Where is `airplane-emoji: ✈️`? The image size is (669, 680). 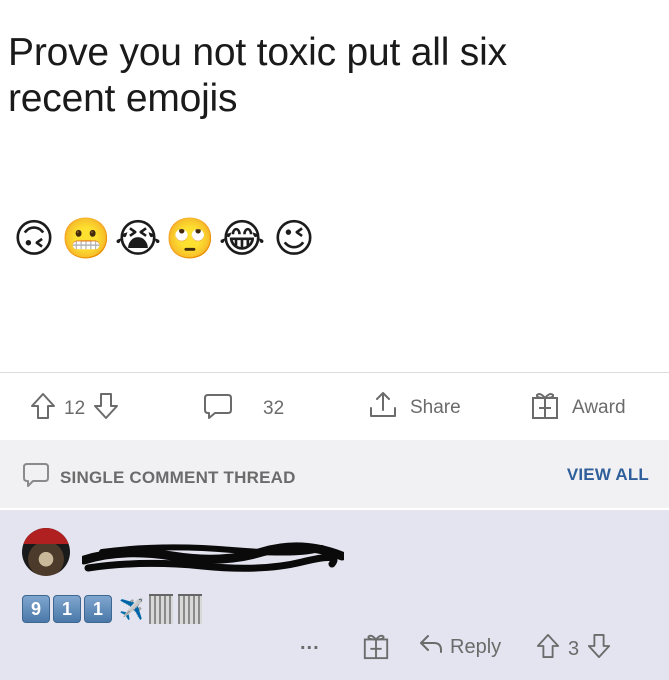
airplane-emoji: ✈️ is located at coordinates (131, 609).